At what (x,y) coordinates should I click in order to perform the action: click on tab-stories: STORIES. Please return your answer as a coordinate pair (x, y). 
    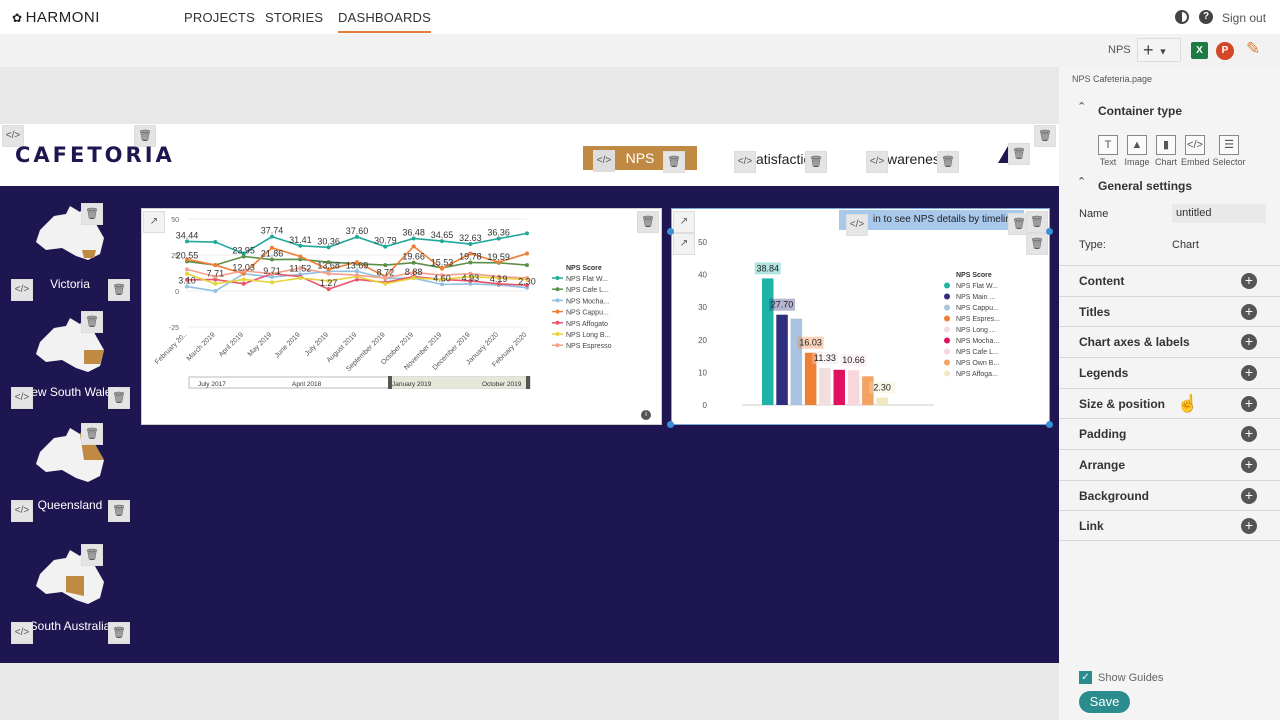
    Looking at the image, I should click on (294, 17).